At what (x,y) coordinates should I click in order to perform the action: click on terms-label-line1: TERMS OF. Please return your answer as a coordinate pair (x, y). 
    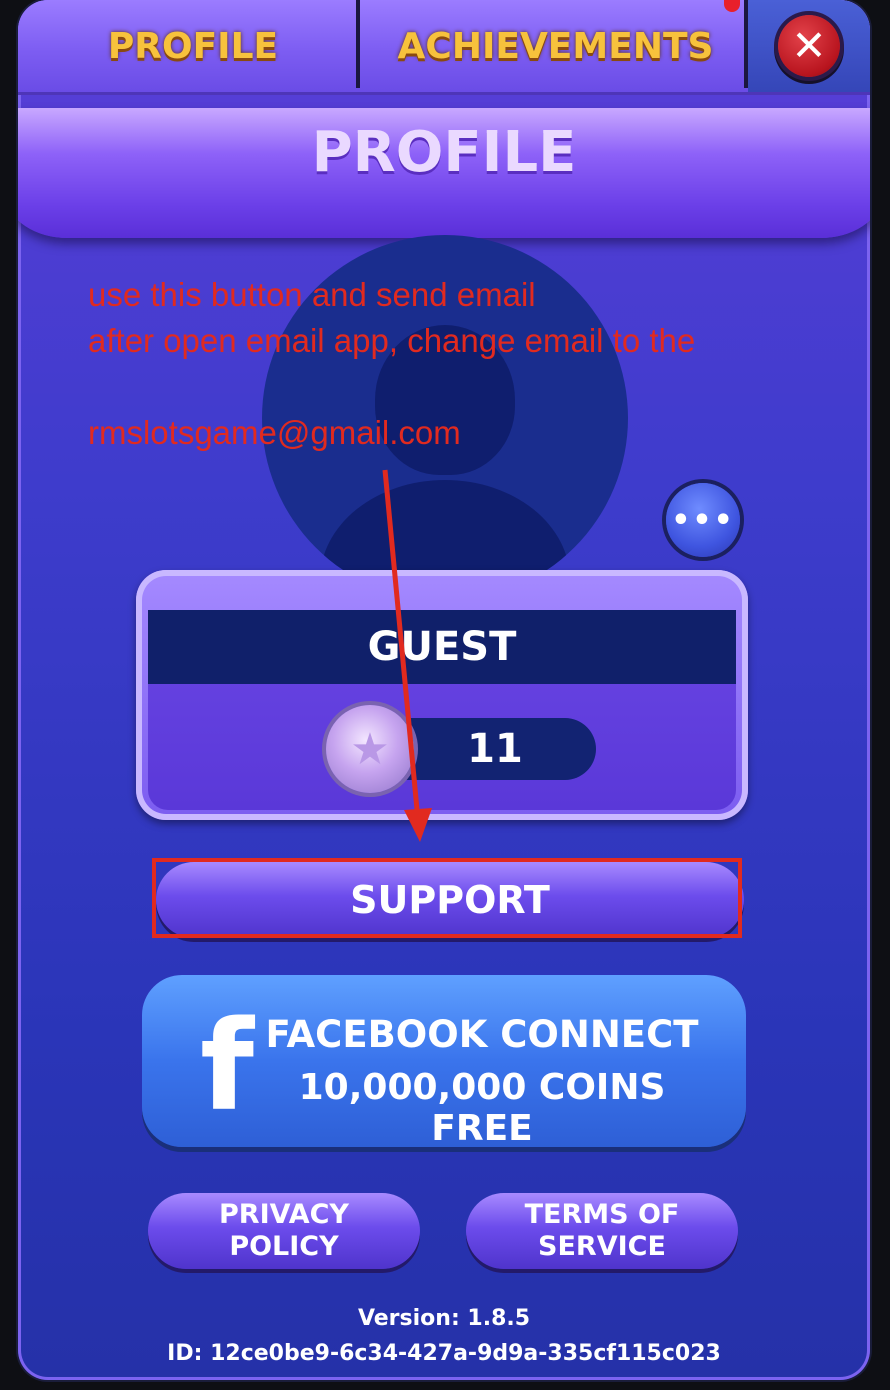
    Looking at the image, I should click on (602, 1214).